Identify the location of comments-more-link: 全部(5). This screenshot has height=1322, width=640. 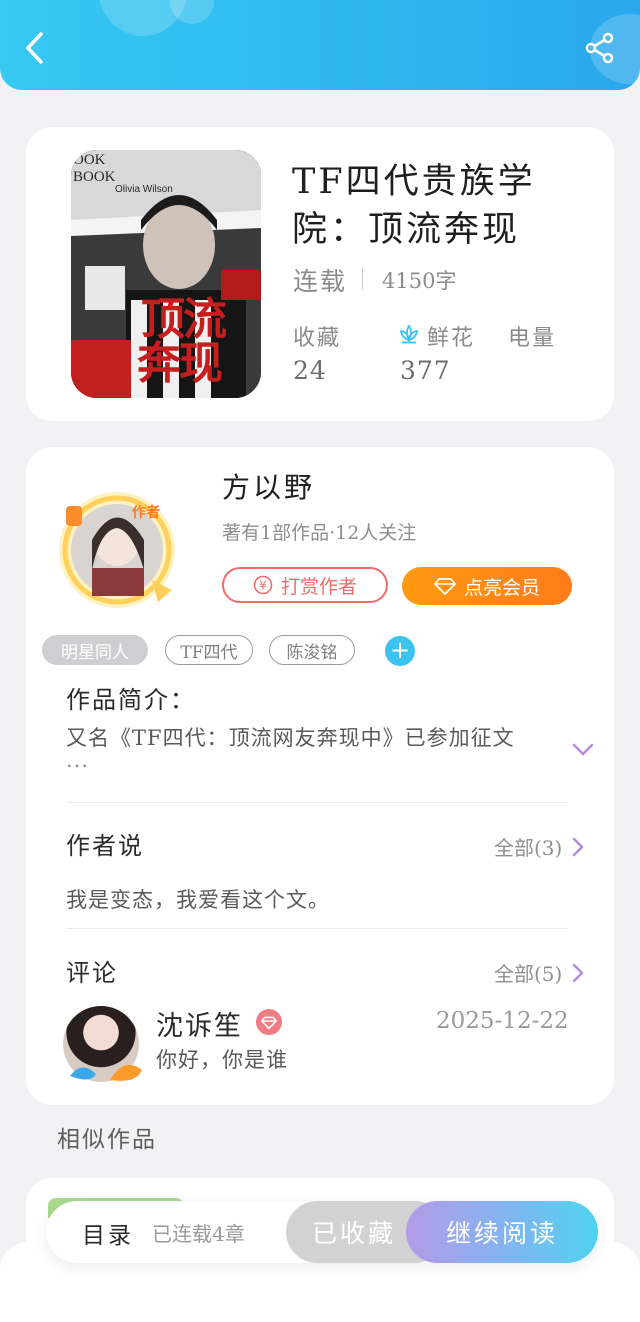
(539, 972).